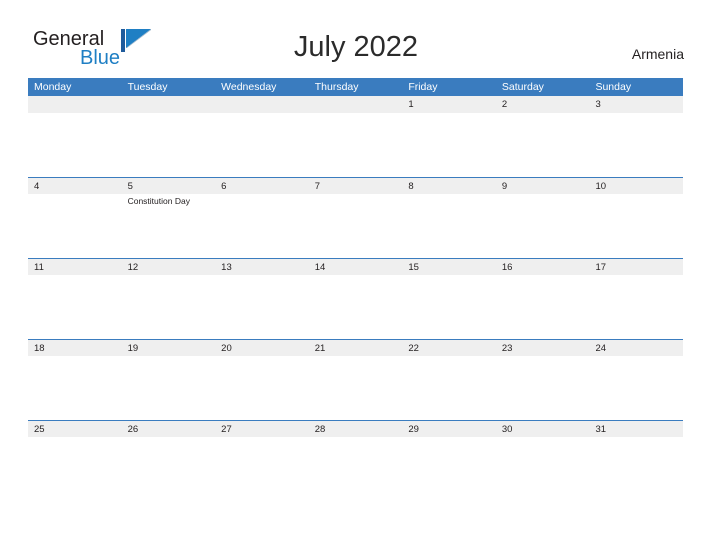 The width and height of the screenshot is (712, 550). What do you see at coordinates (449, 104) in the screenshot?
I see `day-number: 1` at bounding box center [449, 104].